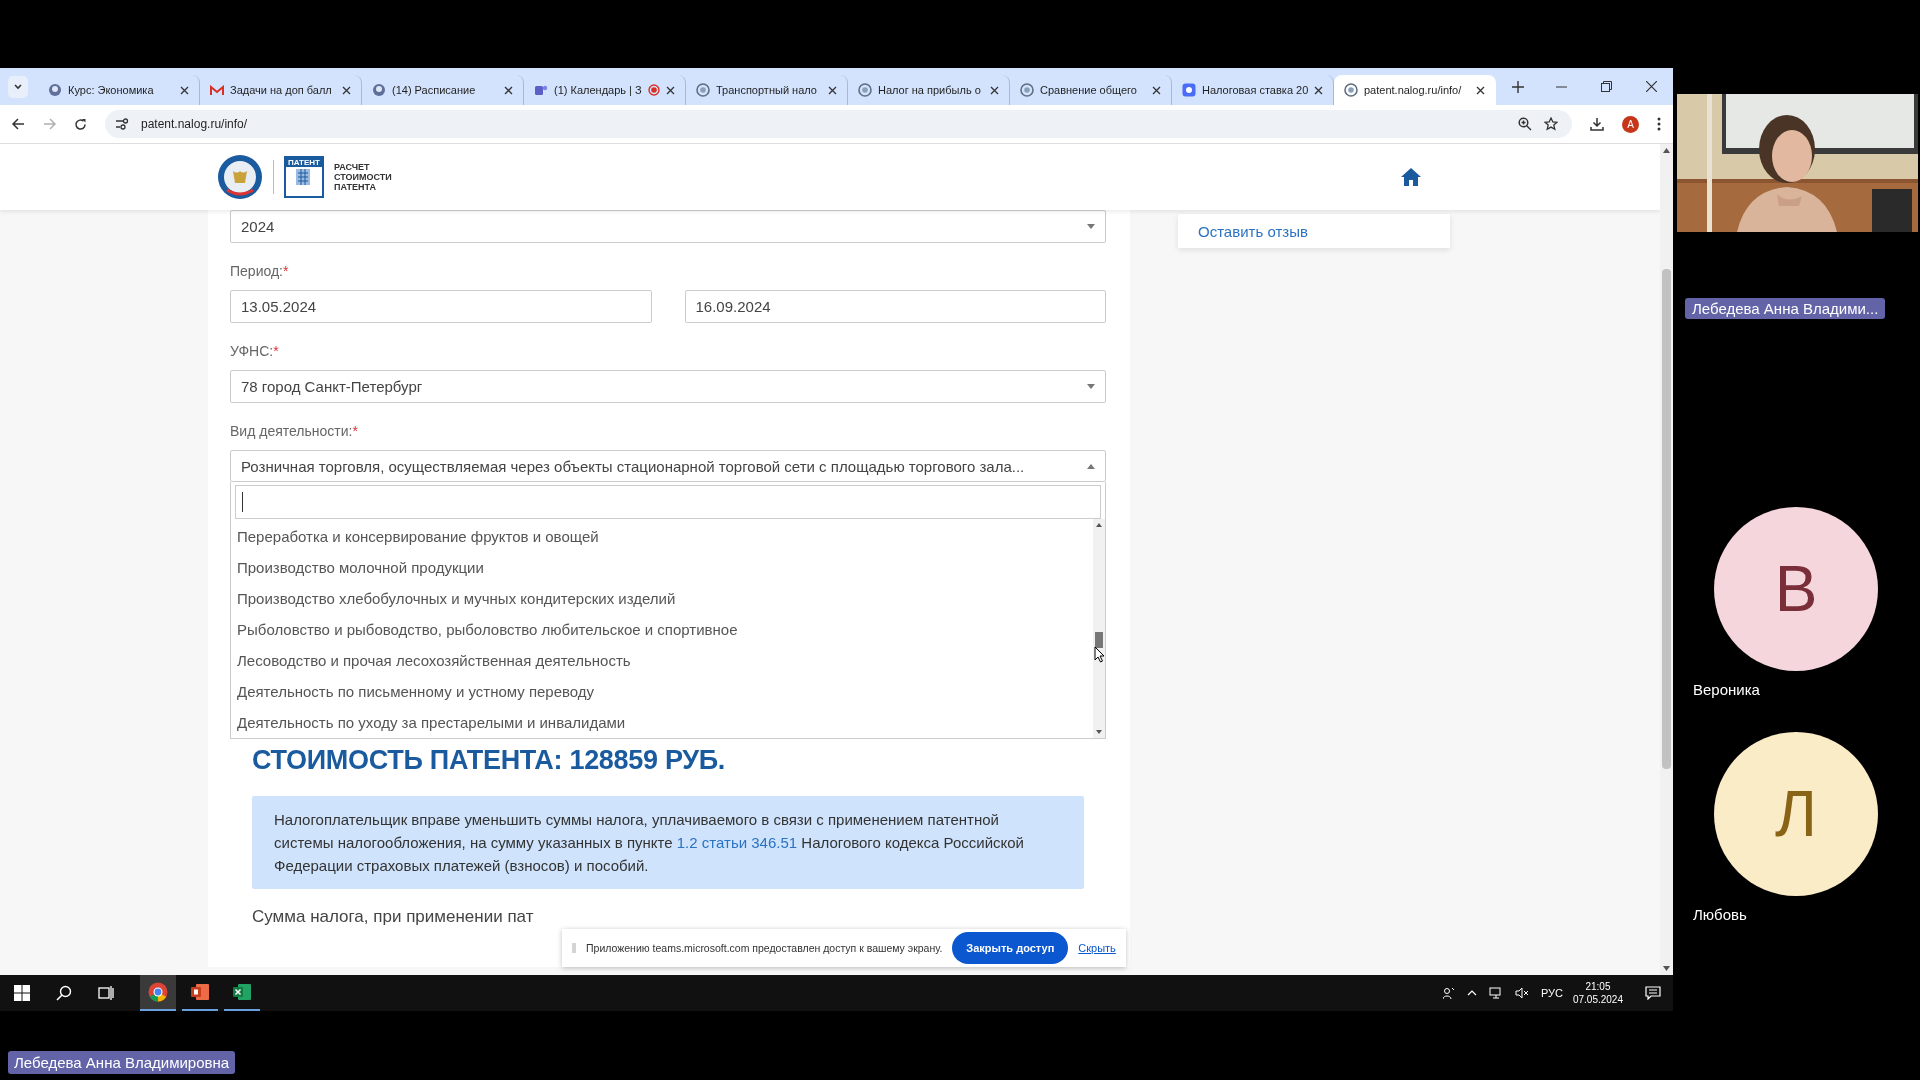 This screenshot has height=1080, width=1920. I want to click on participant-avatar: Л, so click(1796, 814).